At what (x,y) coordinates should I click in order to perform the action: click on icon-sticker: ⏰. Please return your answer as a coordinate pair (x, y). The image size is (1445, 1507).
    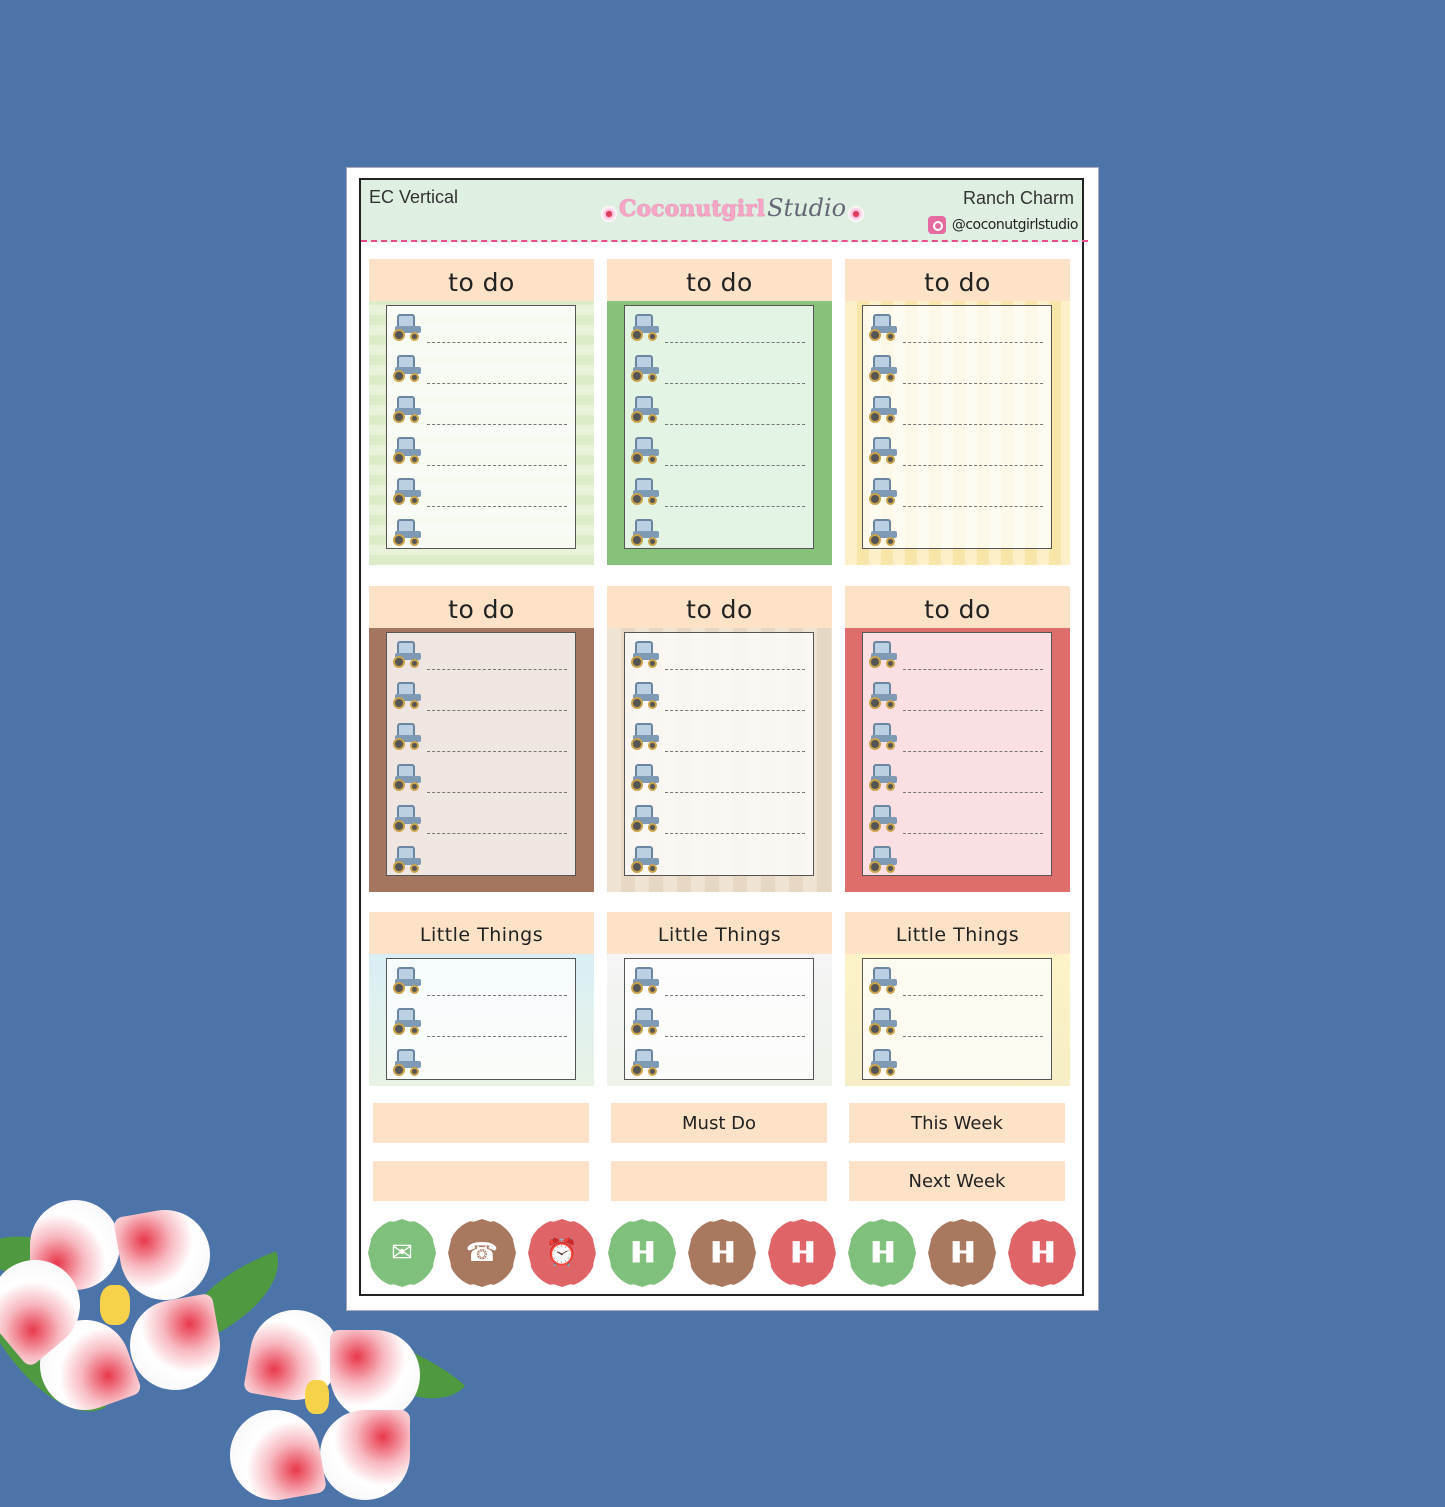
    Looking at the image, I should click on (562, 1253).